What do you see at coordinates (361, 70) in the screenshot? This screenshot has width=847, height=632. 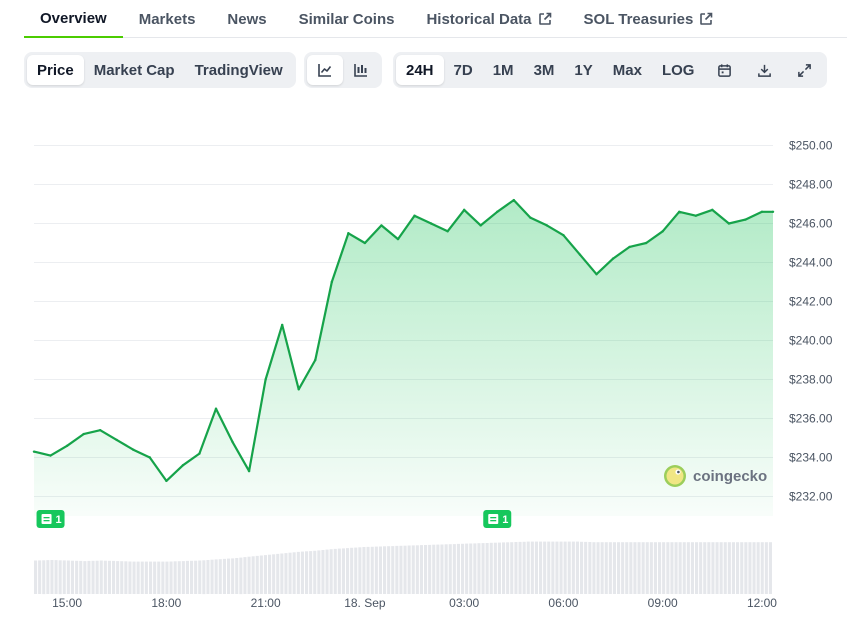 I see `candlestick-chart-button` at bounding box center [361, 70].